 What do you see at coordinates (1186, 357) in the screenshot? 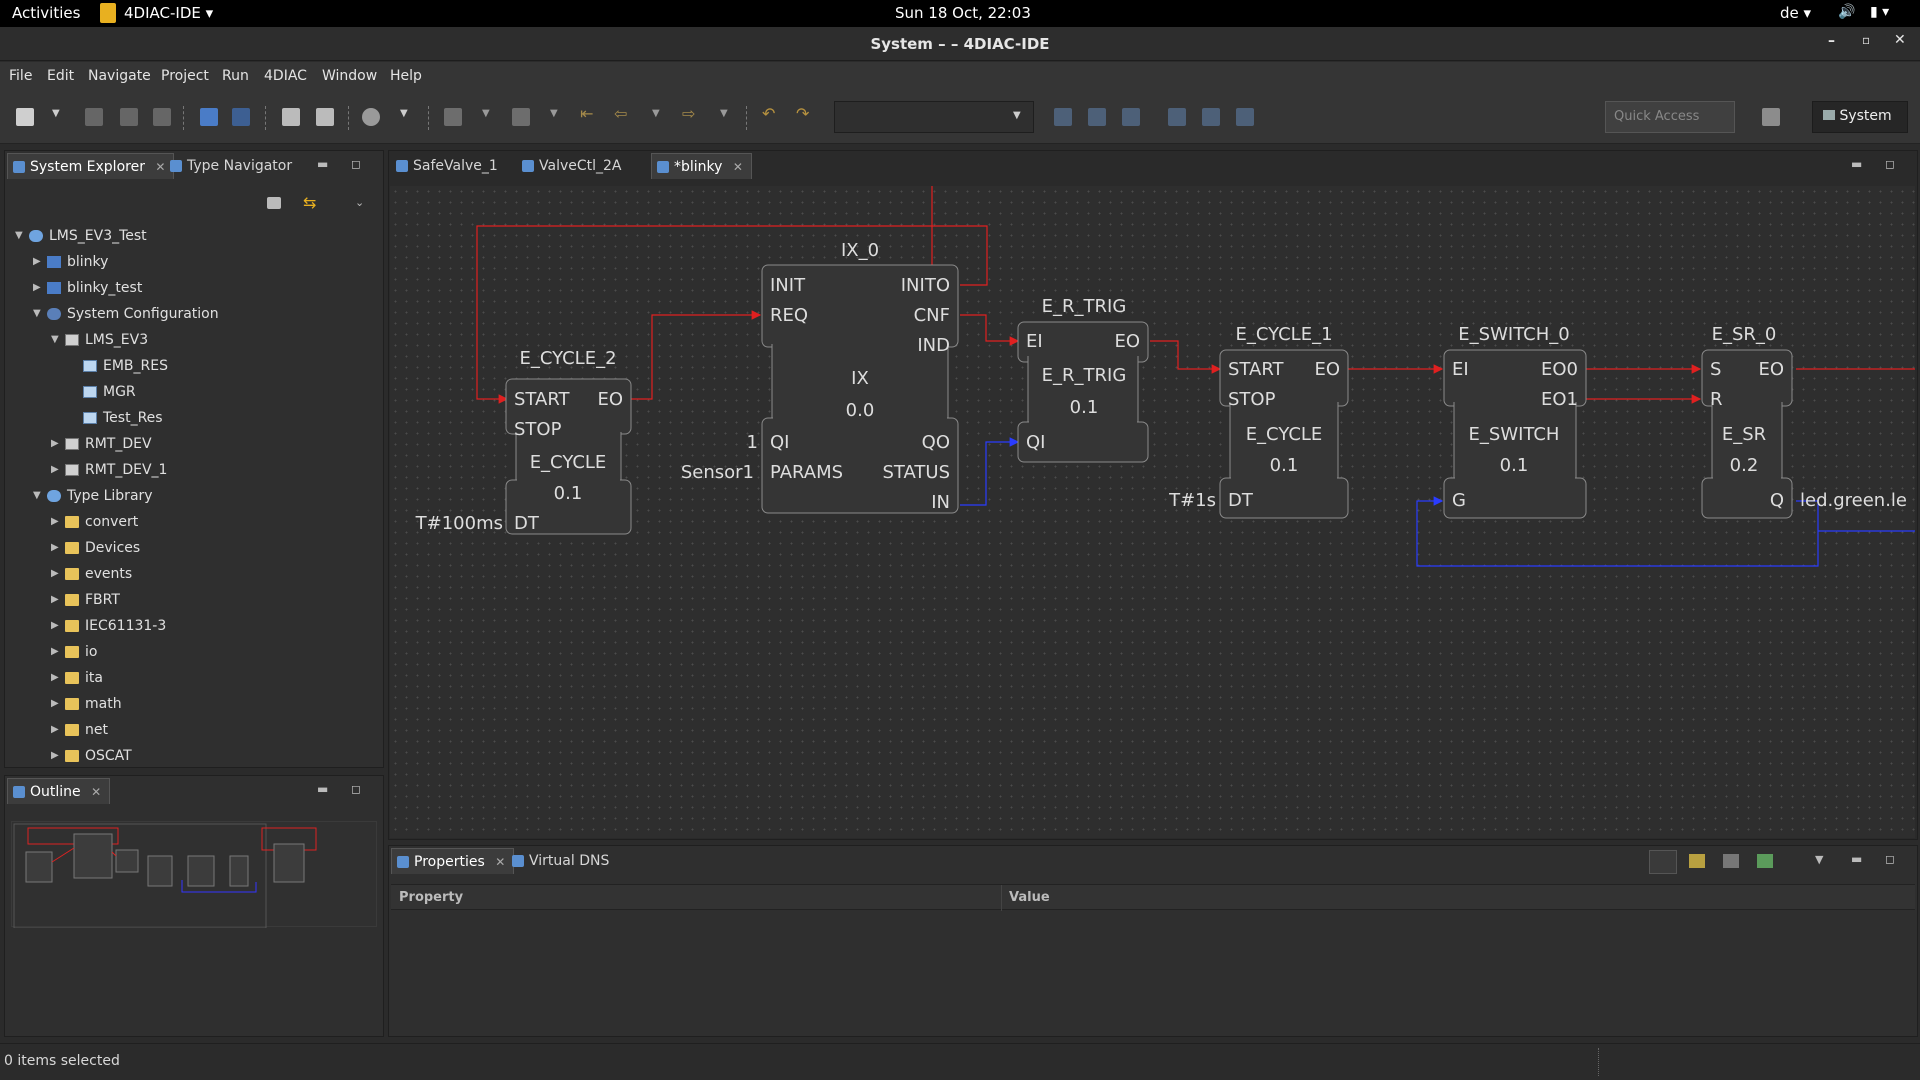
I see `connection-rtrig-eo-cycle1-start` at bounding box center [1186, 357].